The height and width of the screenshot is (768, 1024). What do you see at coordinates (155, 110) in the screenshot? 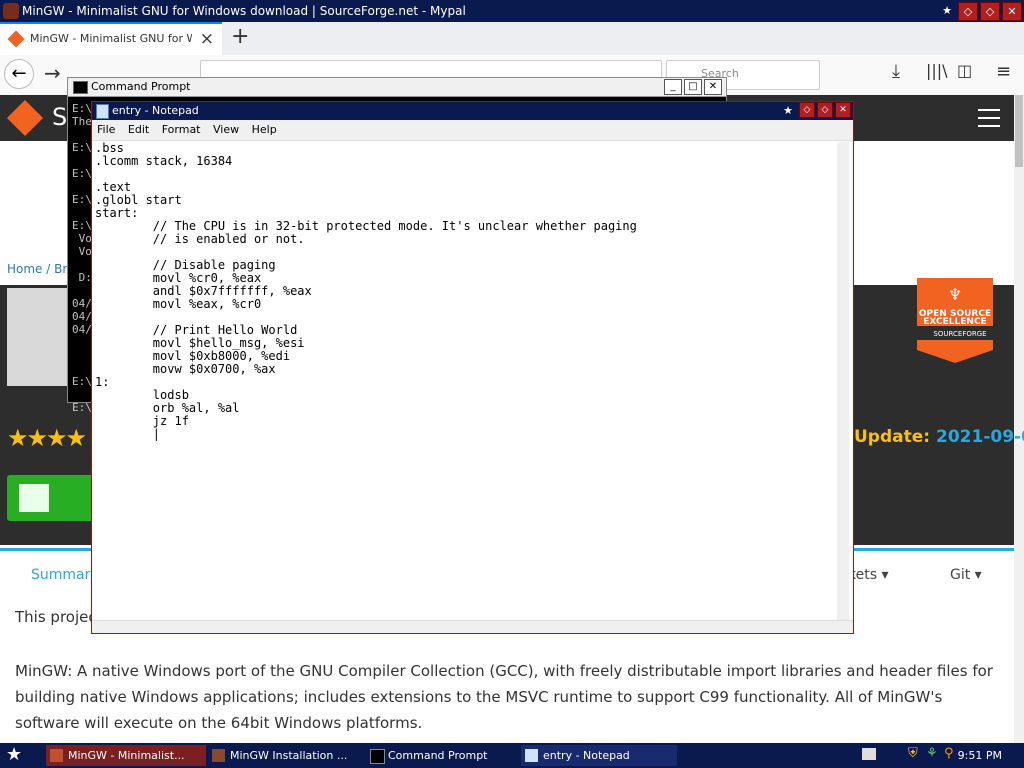
I see `notepad-title: entry - Notepad` at bounding box center [155, 110].